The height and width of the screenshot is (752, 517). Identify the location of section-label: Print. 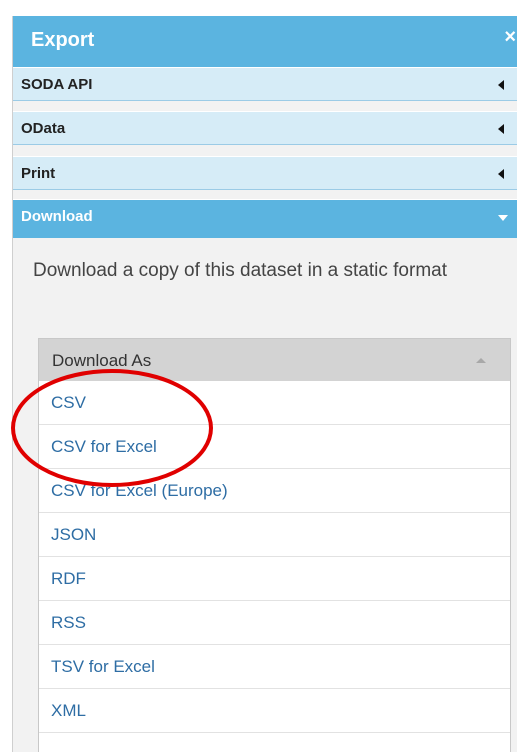
(38, 173).